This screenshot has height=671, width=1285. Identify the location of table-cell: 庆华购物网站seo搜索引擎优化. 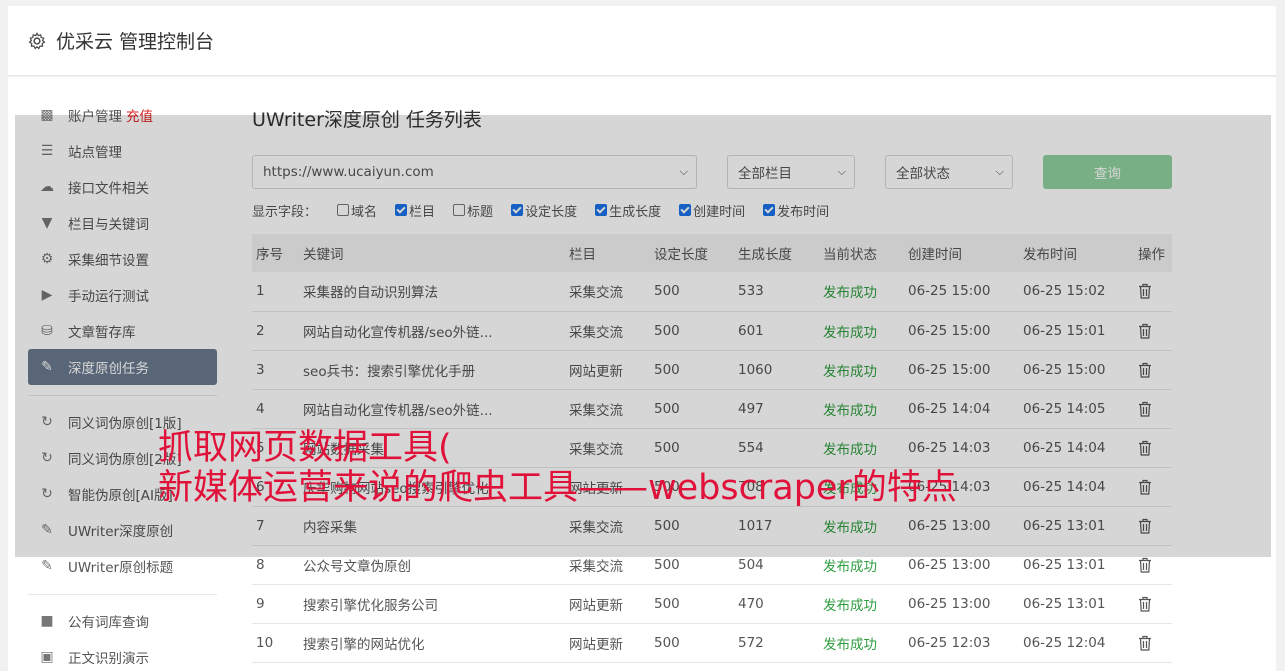
(432, 487).